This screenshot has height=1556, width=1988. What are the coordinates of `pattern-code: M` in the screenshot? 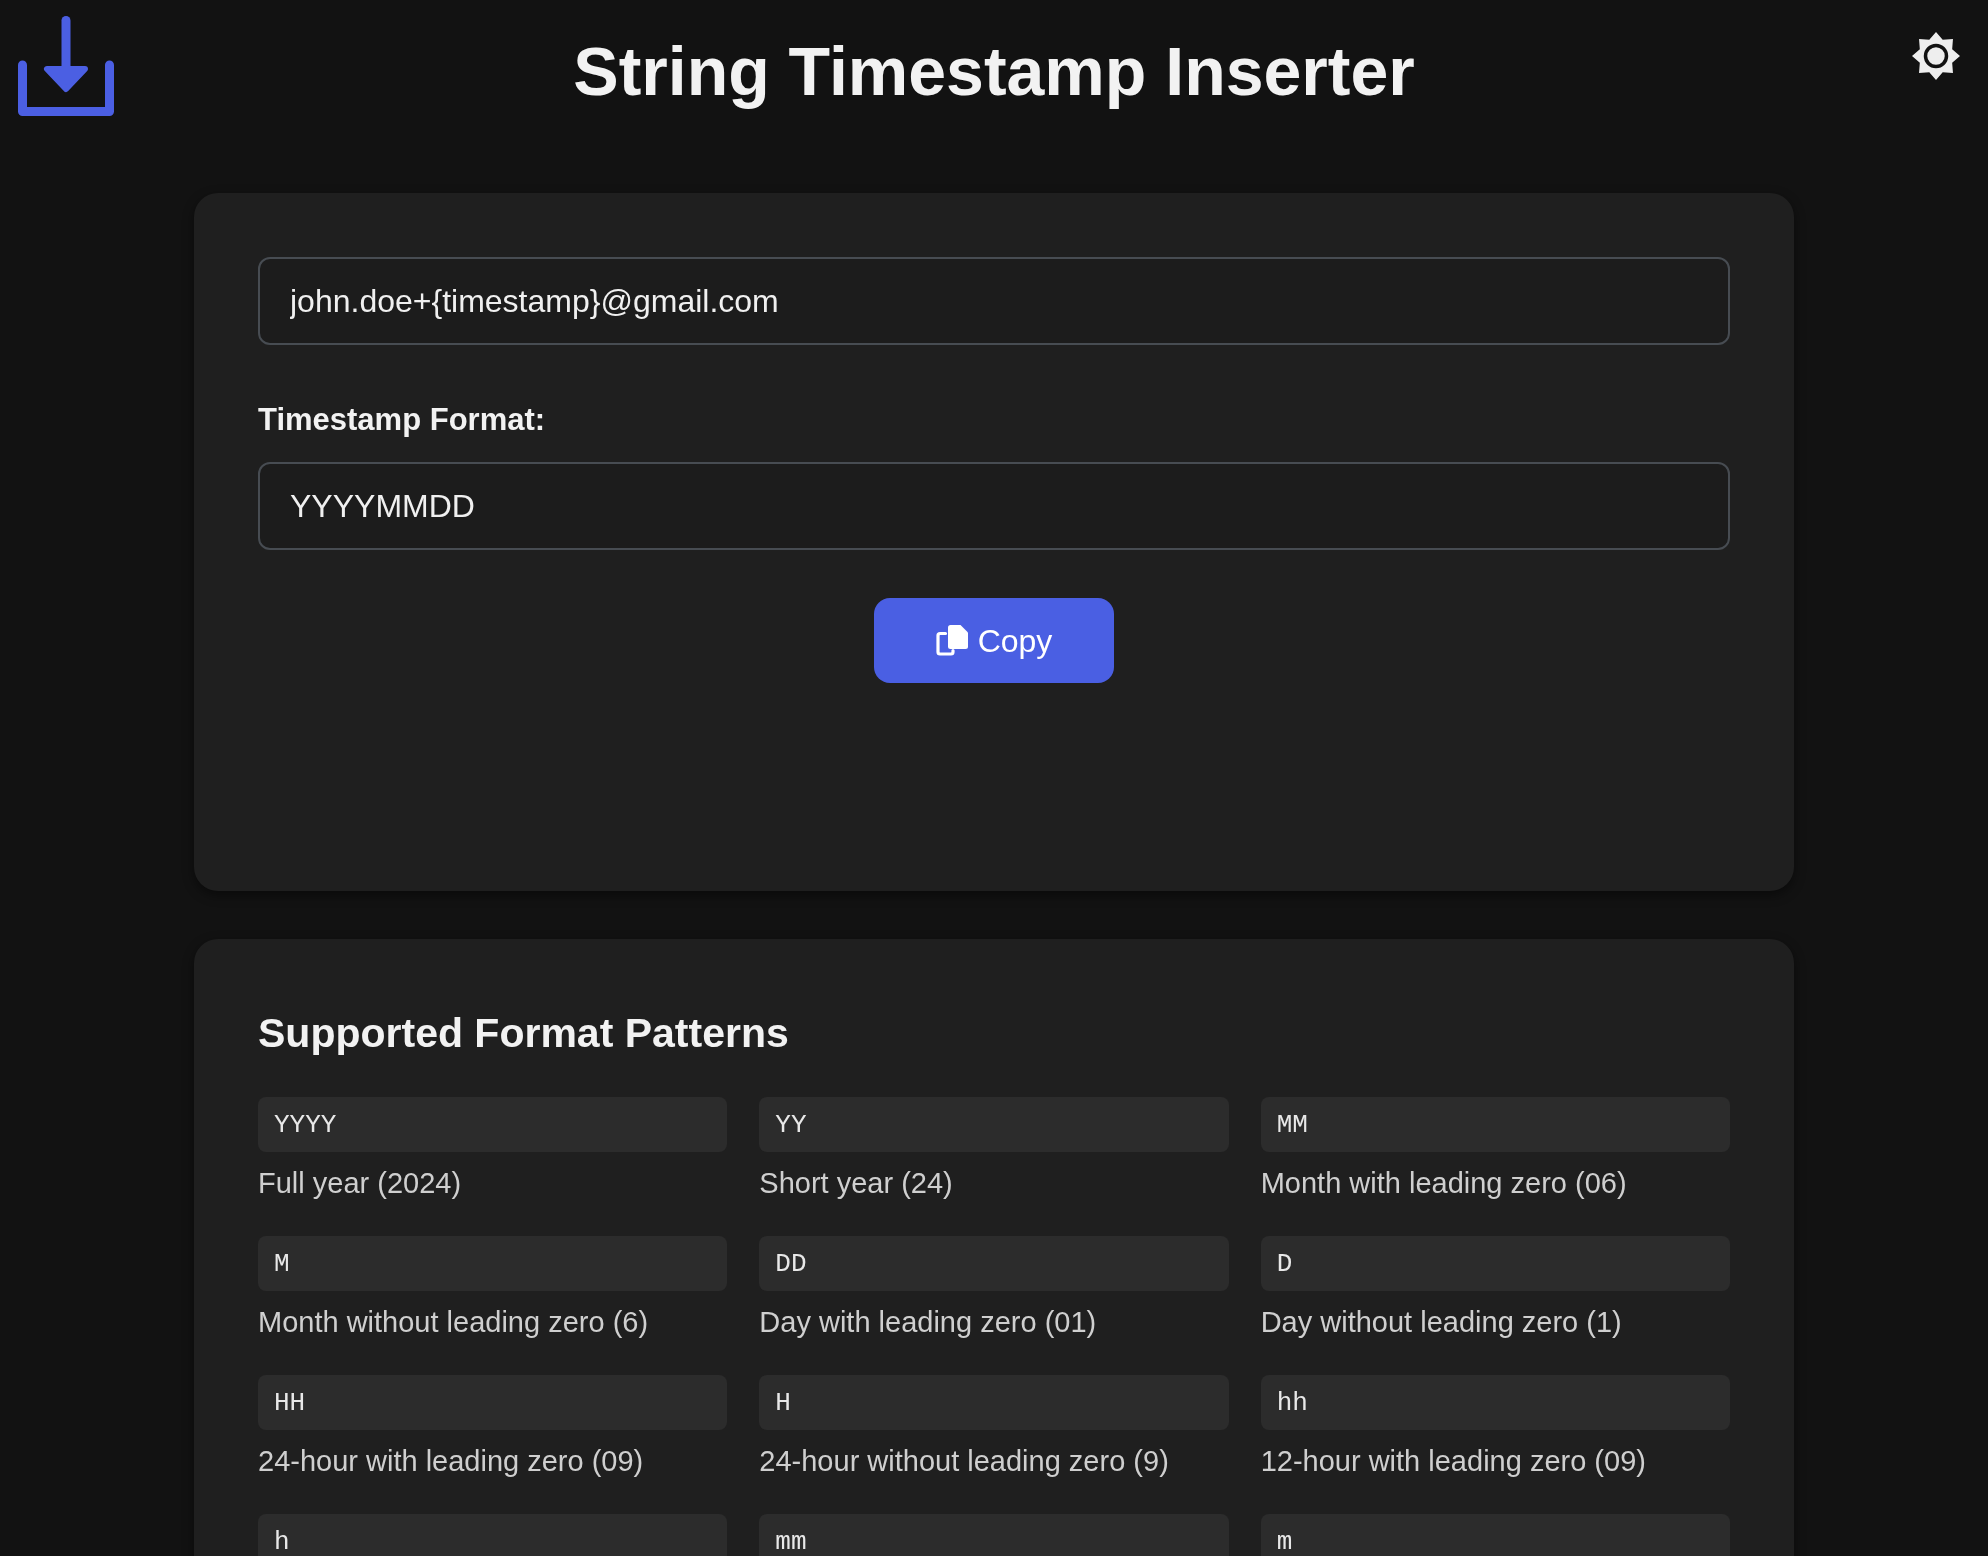 It's located at (493, 1263).